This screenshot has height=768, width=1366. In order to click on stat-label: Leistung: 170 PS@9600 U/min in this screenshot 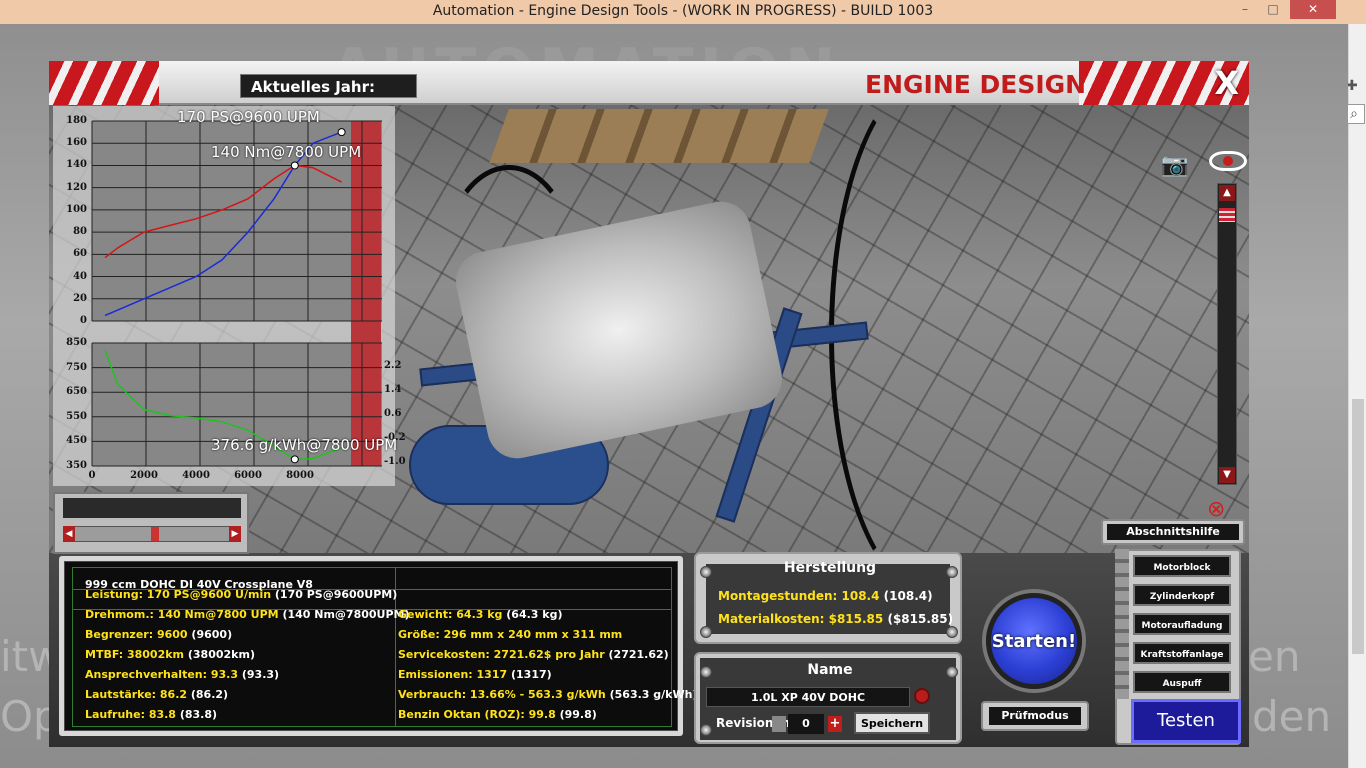, I will do `click(178, 594)`.